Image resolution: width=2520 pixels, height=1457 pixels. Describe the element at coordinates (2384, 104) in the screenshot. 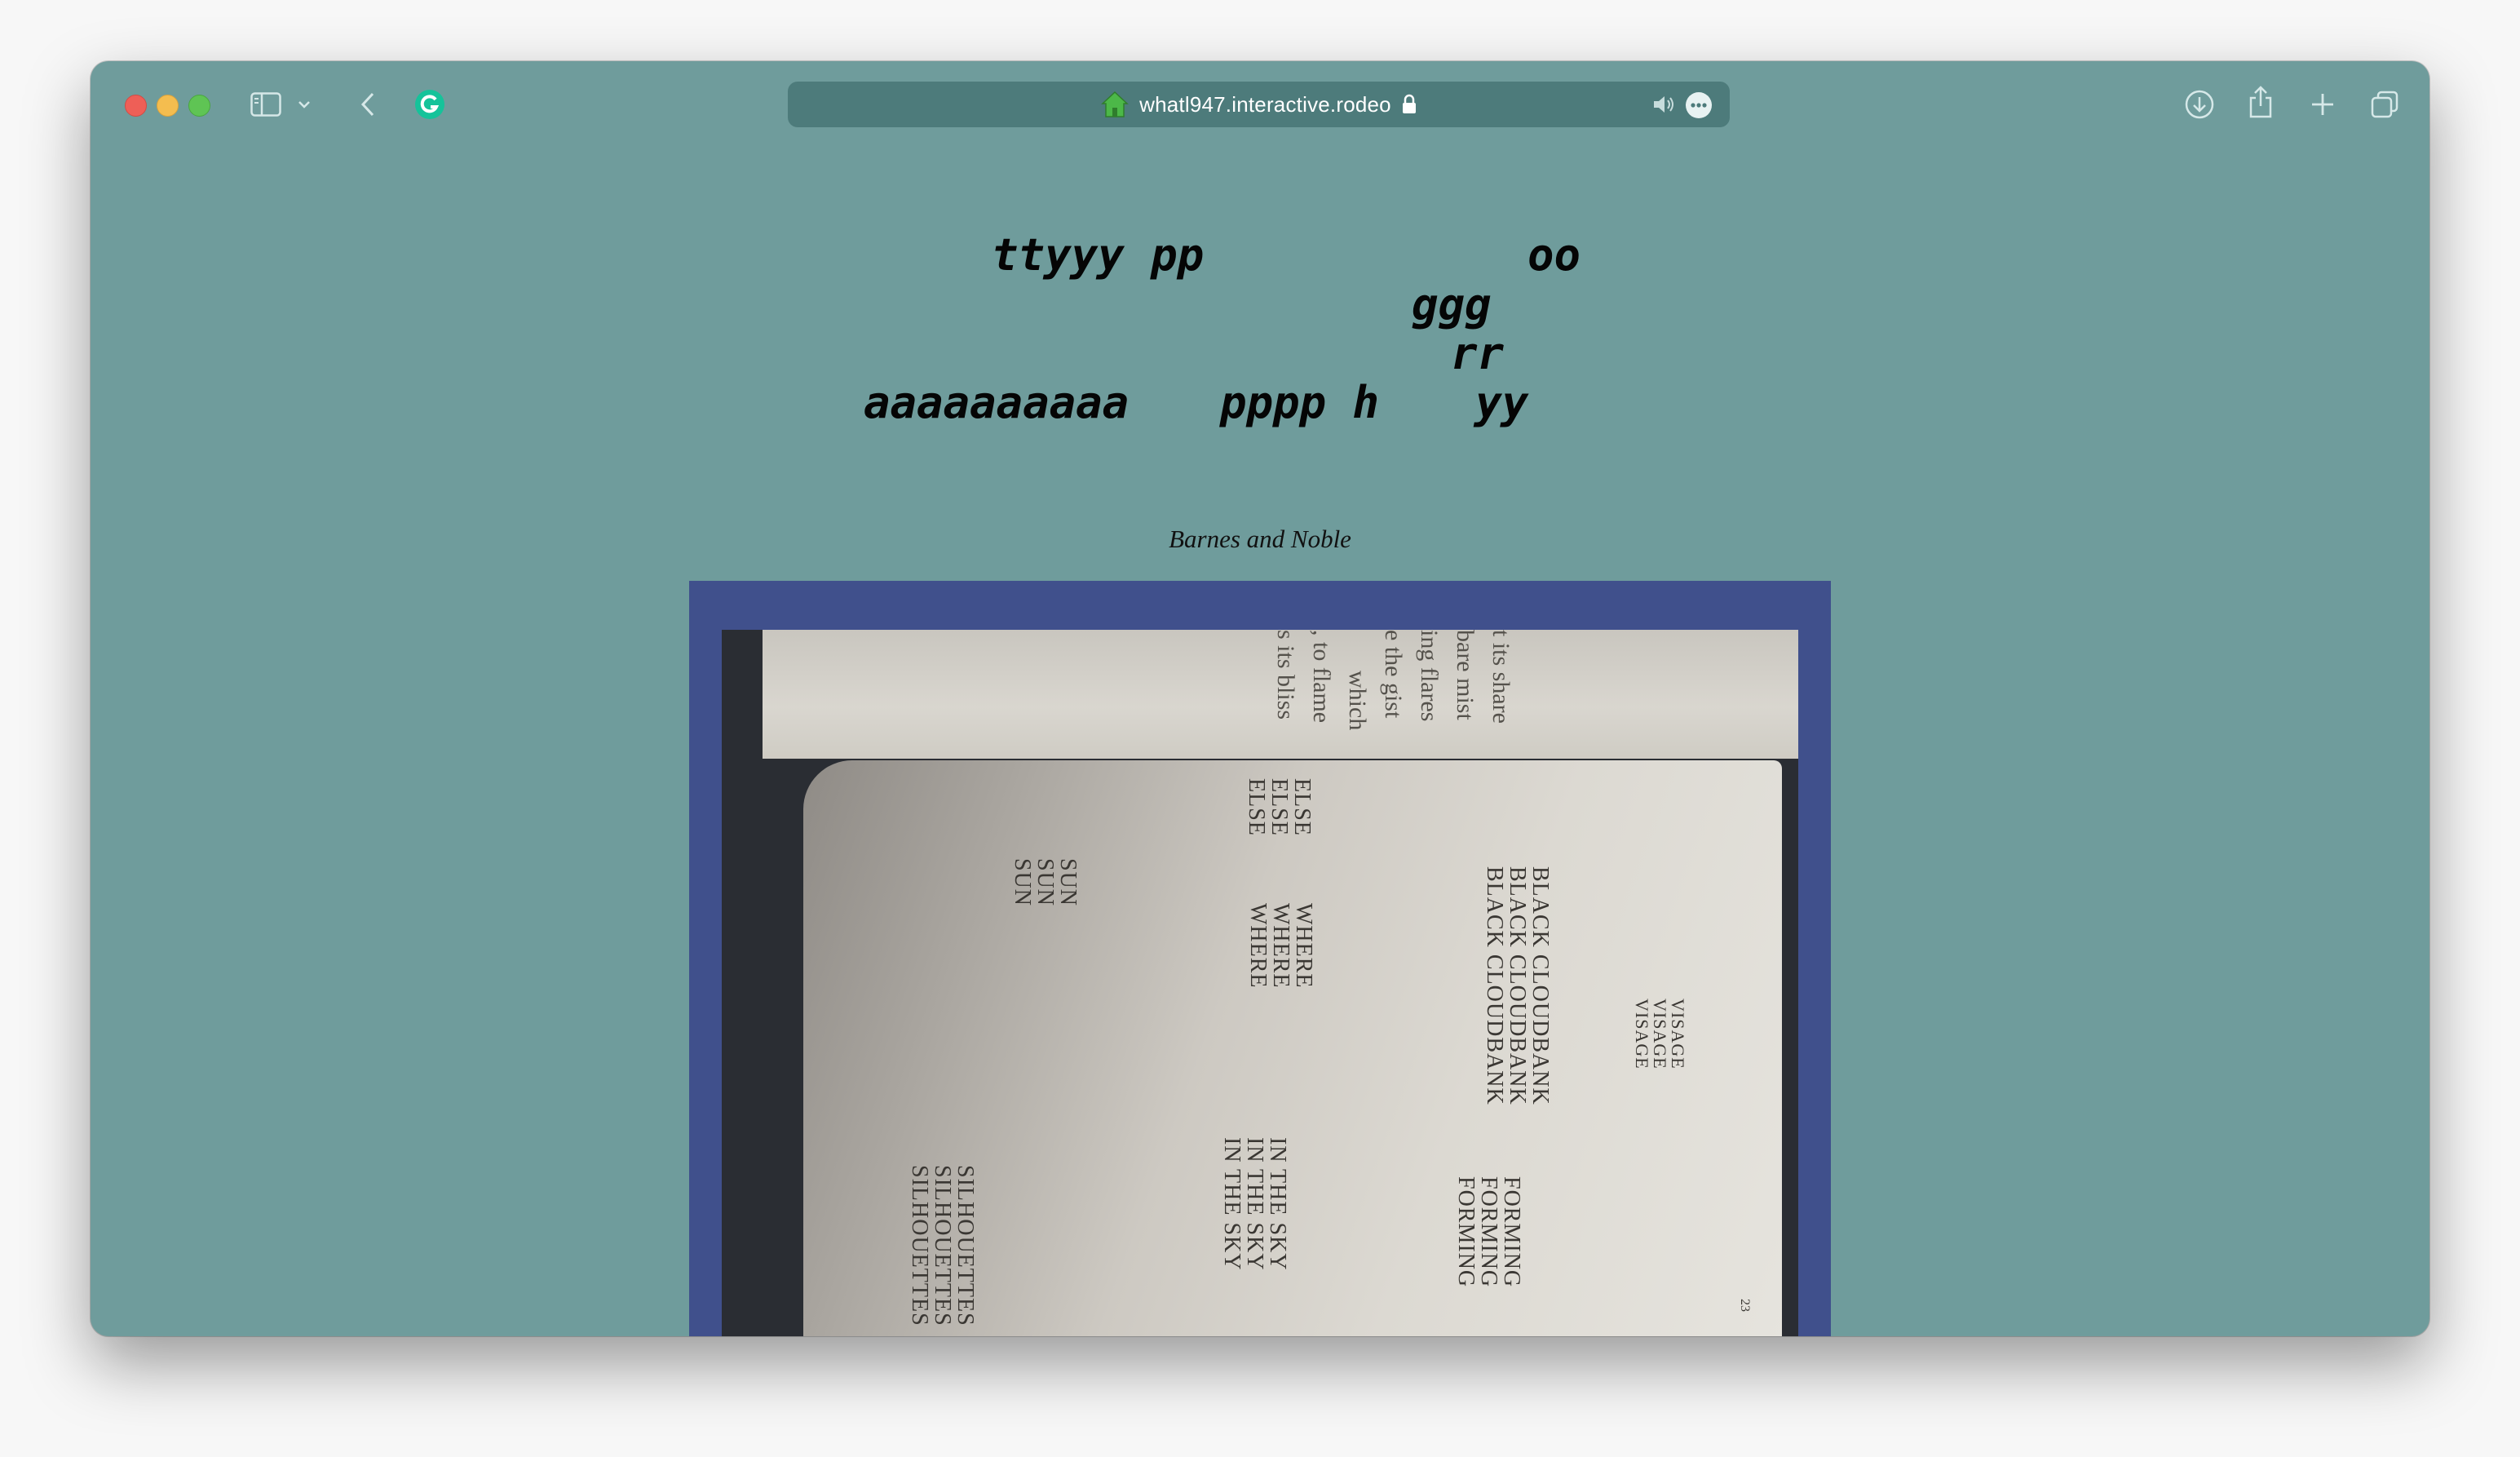

I see `tabs-icon` at that location.